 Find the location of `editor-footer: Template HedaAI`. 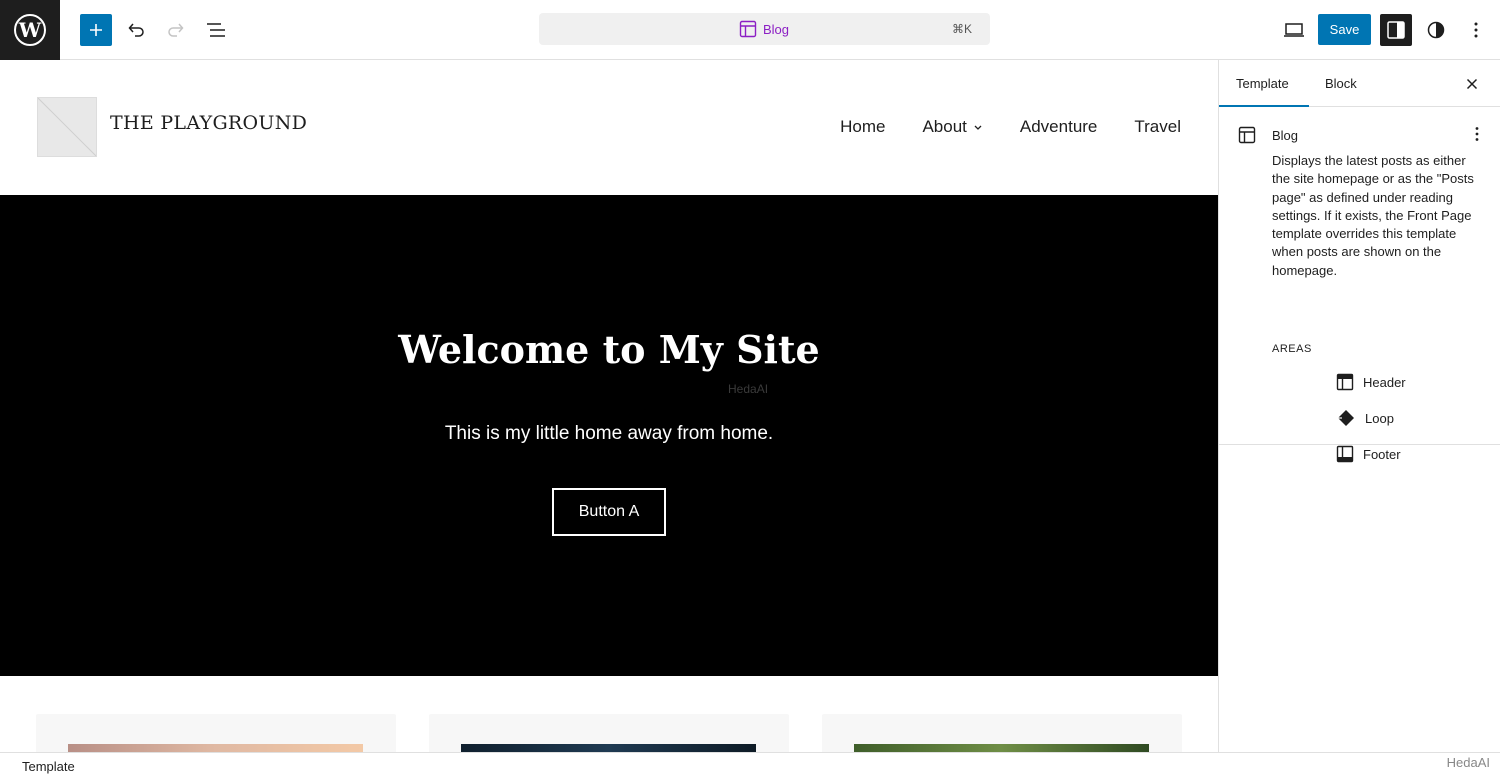

editor-footer: Template HedaAI is located at coordinates (750, 764).